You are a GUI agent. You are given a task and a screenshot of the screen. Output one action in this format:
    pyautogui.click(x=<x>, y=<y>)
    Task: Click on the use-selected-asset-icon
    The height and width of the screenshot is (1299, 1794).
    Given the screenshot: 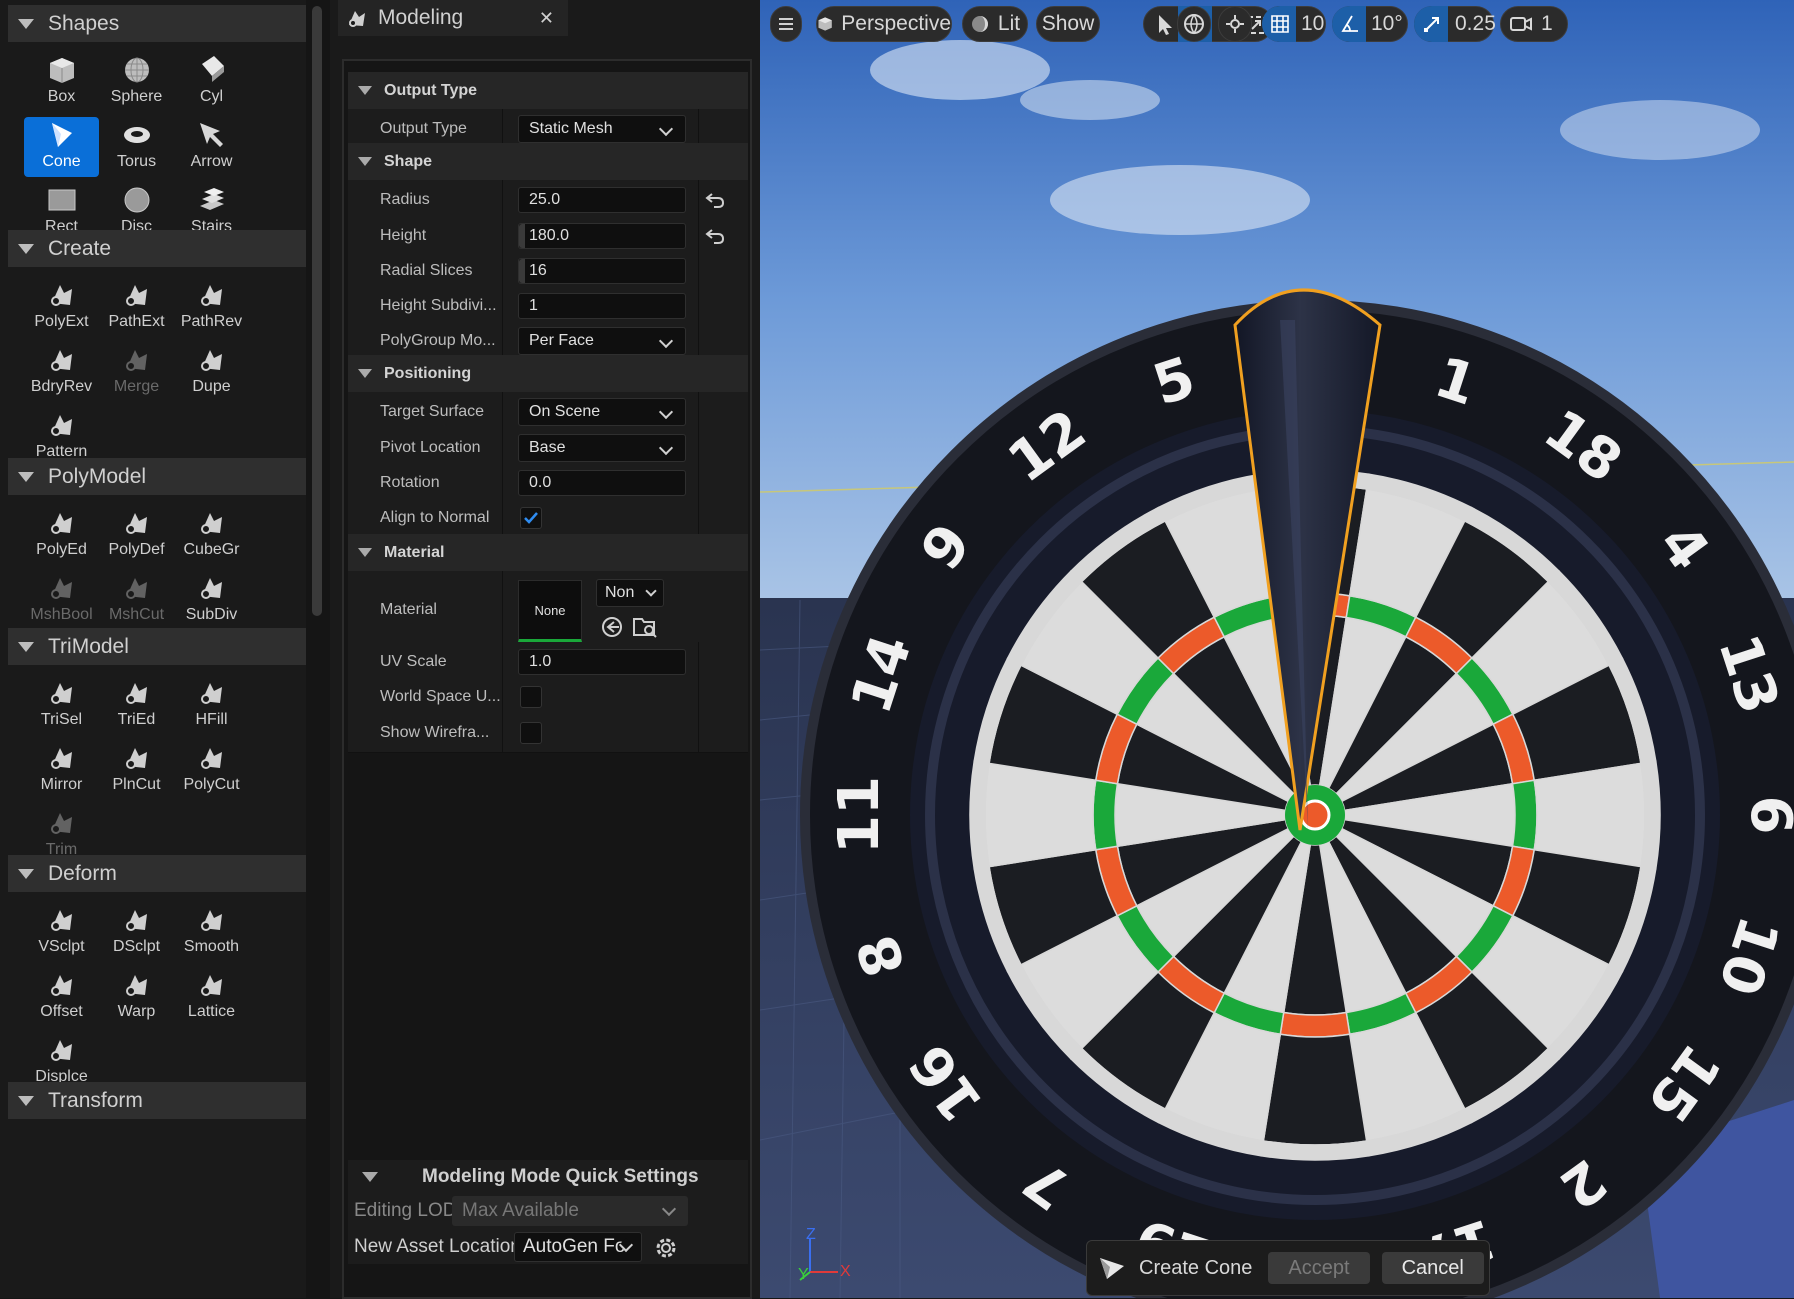 What is the action you would take?
    pyautogui.click(x=612, y=627)
    